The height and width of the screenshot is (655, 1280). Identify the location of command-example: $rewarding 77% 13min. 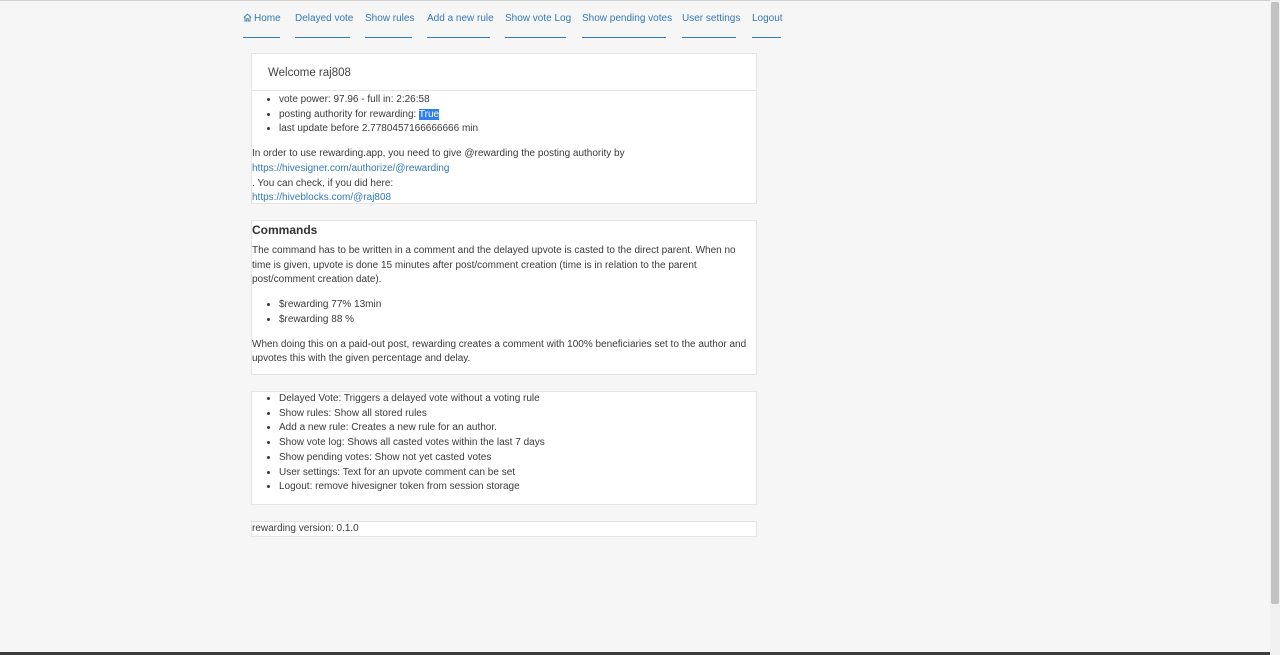
(517, 305).